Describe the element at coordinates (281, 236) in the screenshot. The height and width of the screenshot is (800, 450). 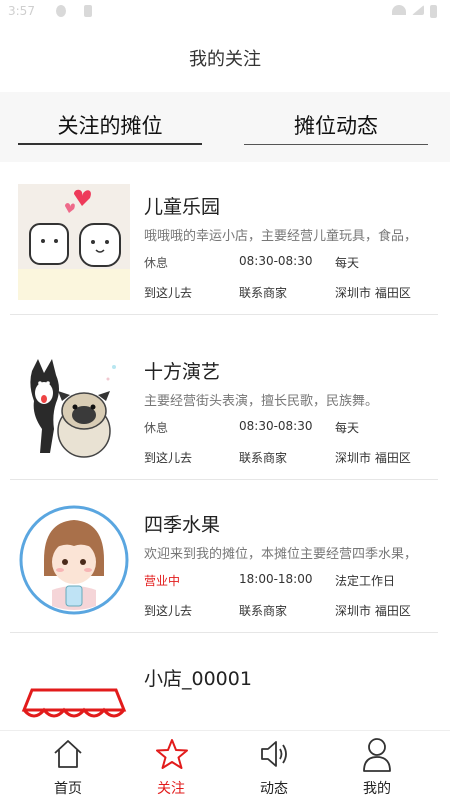
I see `stall-description: 哦哦哦的幸运小店，主要经营儿童玩具，食品，` at that location.